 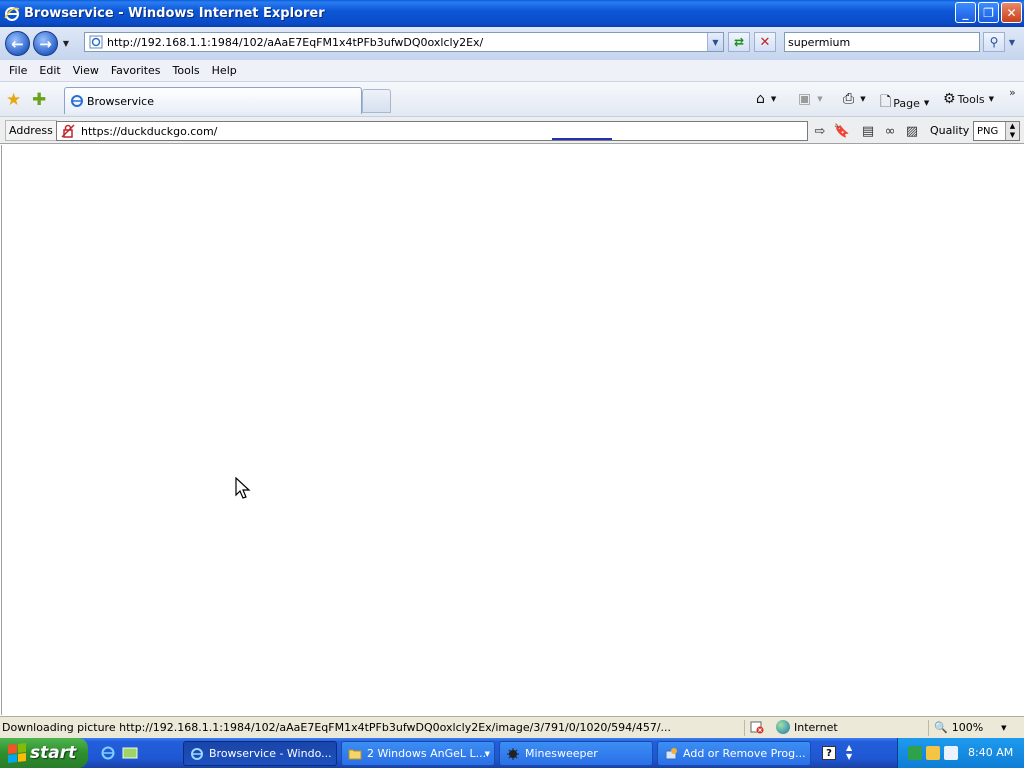 I want to click on back-button: ←, so click(x=17, y=43).